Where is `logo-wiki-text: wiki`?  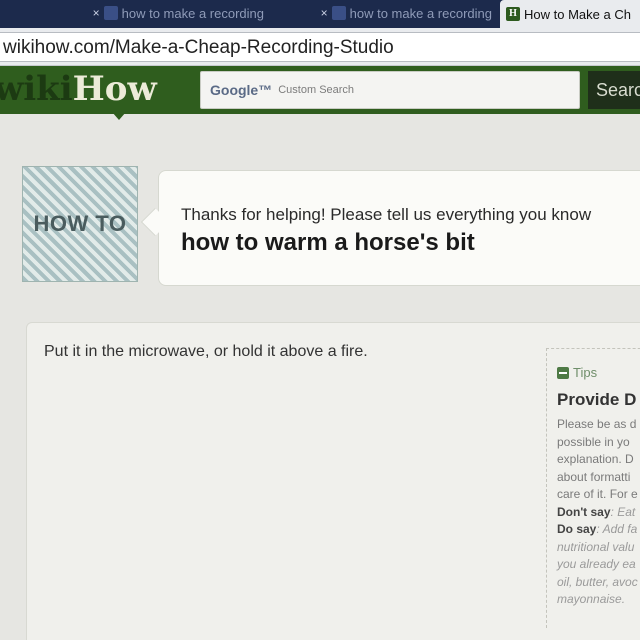 logo-wiki-text: wiki is located at coordinates (36, 89).